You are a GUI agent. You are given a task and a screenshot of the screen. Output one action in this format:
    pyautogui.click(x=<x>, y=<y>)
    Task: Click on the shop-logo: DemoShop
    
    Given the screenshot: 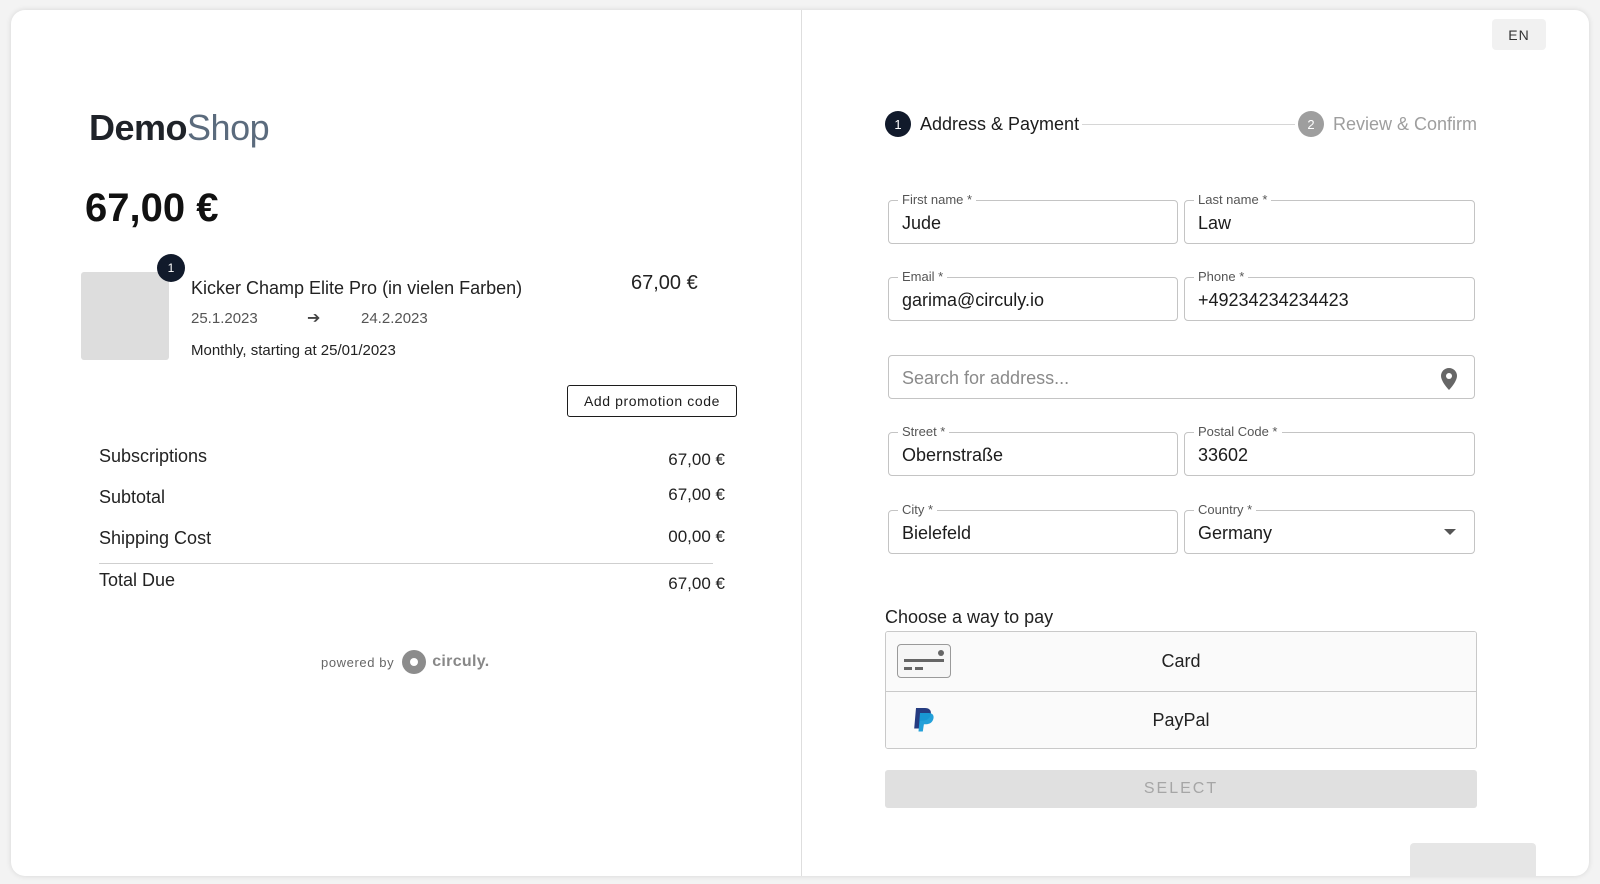 What is the action you would take?
    pyautogui.click(x=179, y=127)
    